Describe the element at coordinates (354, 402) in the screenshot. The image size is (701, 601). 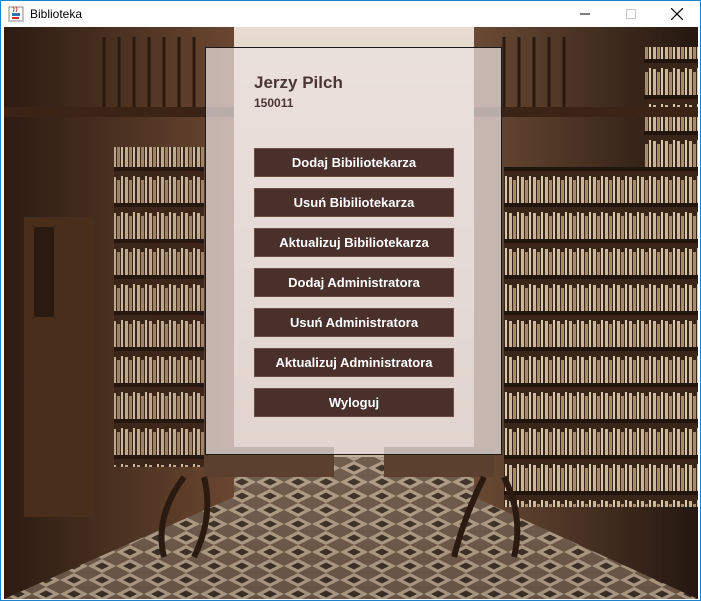
I see `logout-button: Wyloguj` at that location.